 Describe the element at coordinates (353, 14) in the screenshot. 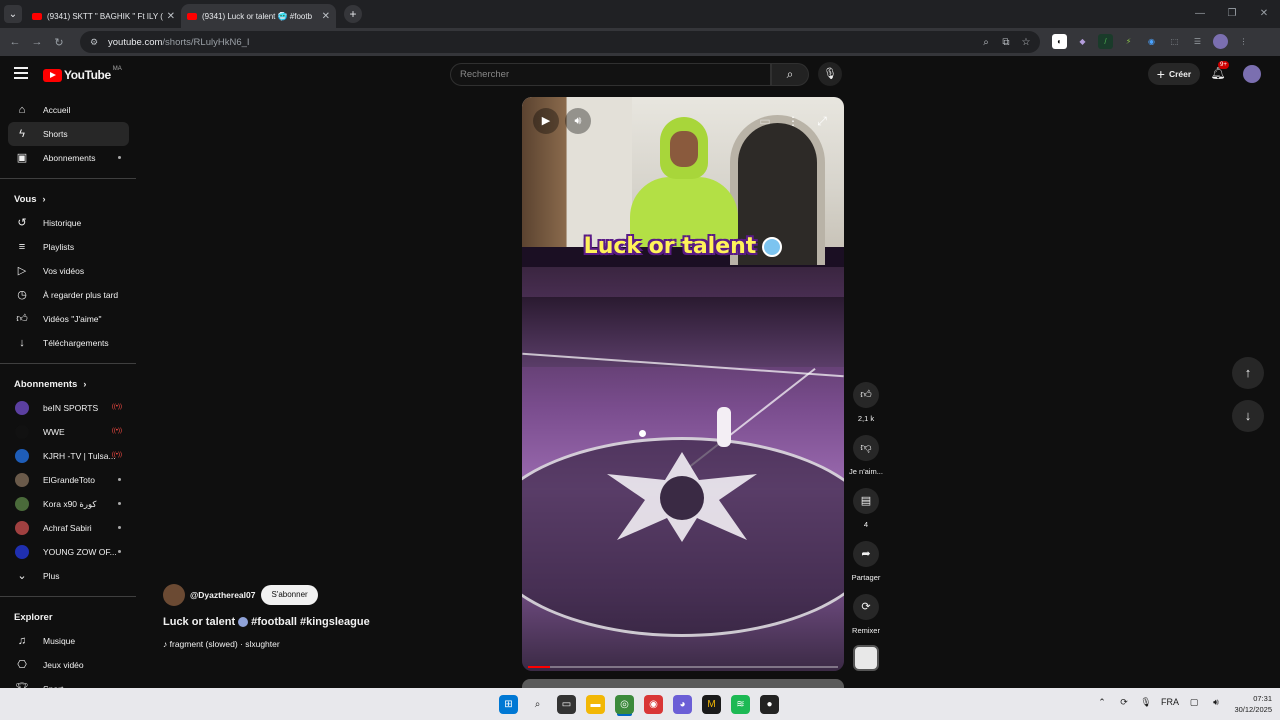

I see `new-tab-button: +` at that location.